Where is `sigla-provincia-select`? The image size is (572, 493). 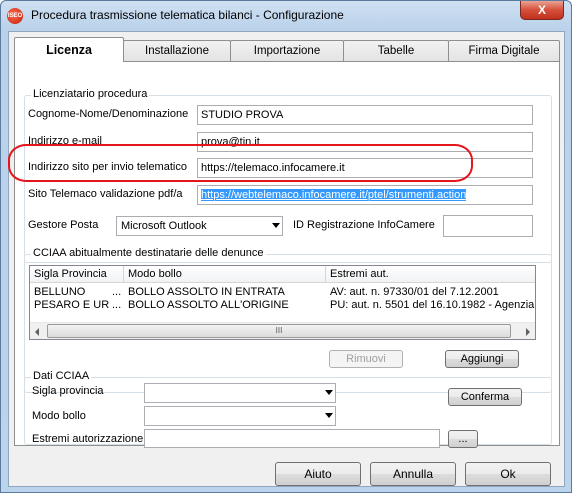 sigla-provincia-select is located at coordinates (240, 393).